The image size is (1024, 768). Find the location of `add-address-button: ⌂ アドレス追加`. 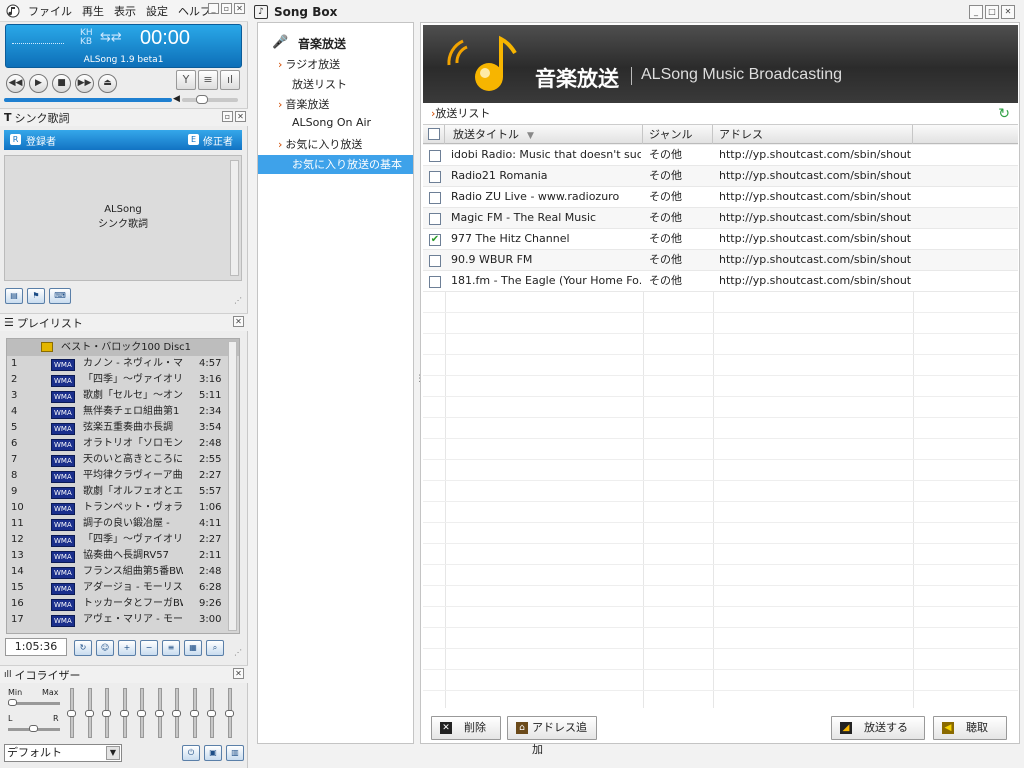

add-address-button: ⌂ アドレス追加 is located at coordinates (552, 736).